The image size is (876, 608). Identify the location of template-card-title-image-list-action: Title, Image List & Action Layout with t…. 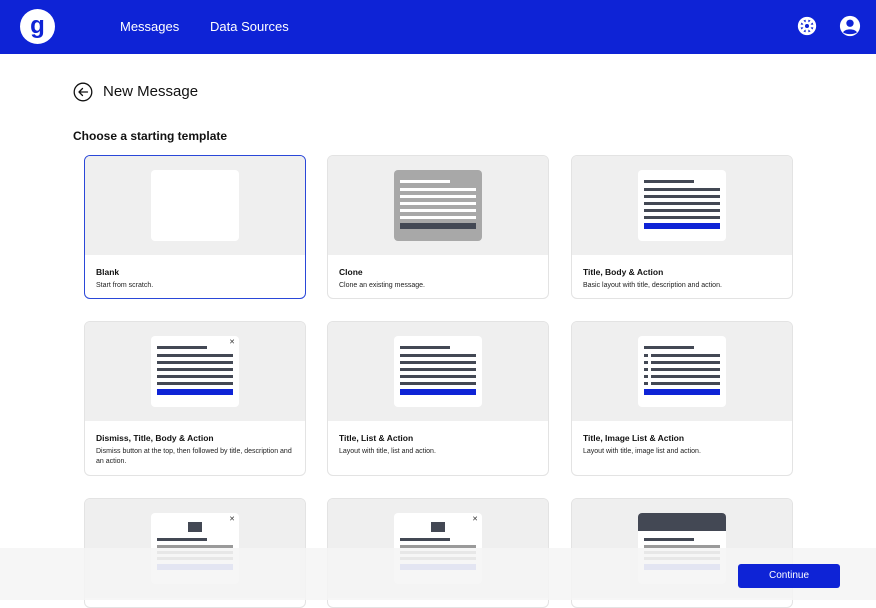
(682, 398).